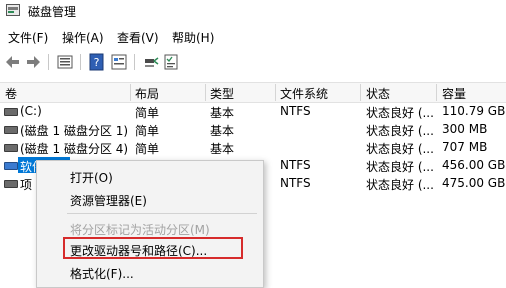 The width and height of the screenshot is (506, 288). Describe the element at coordinates (465, 129) in the screenshot. I see `capacity-cell: 300 MB` at that location.